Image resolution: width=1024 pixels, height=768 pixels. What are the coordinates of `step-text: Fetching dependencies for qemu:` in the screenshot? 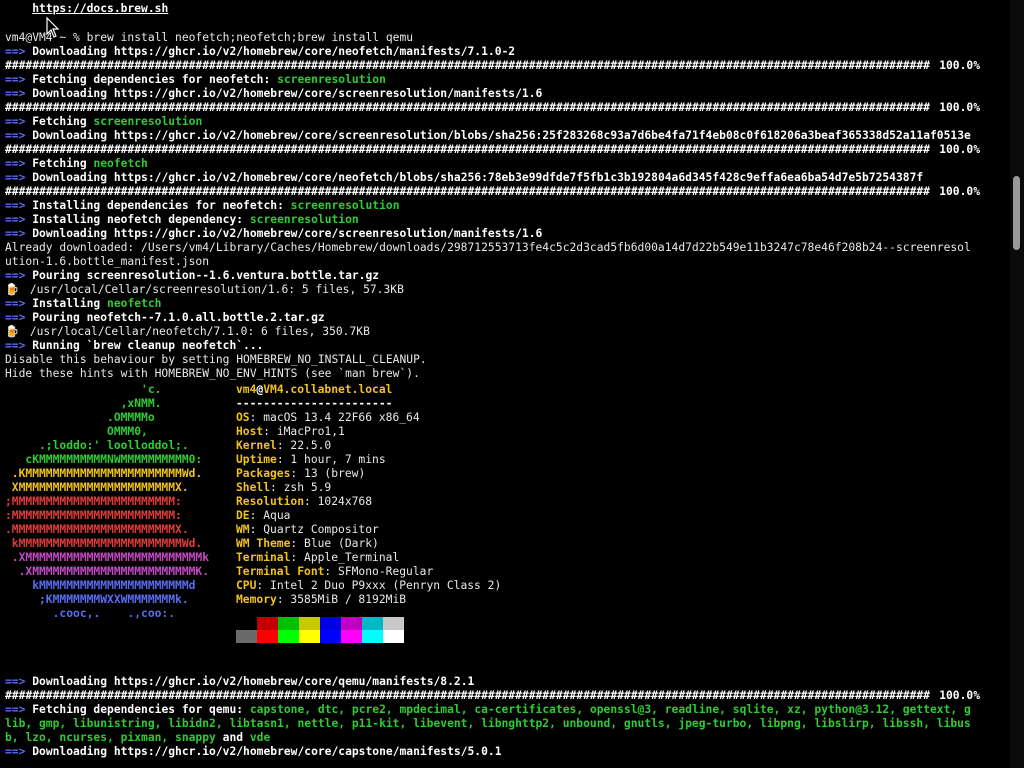 It's located at (141, 709).